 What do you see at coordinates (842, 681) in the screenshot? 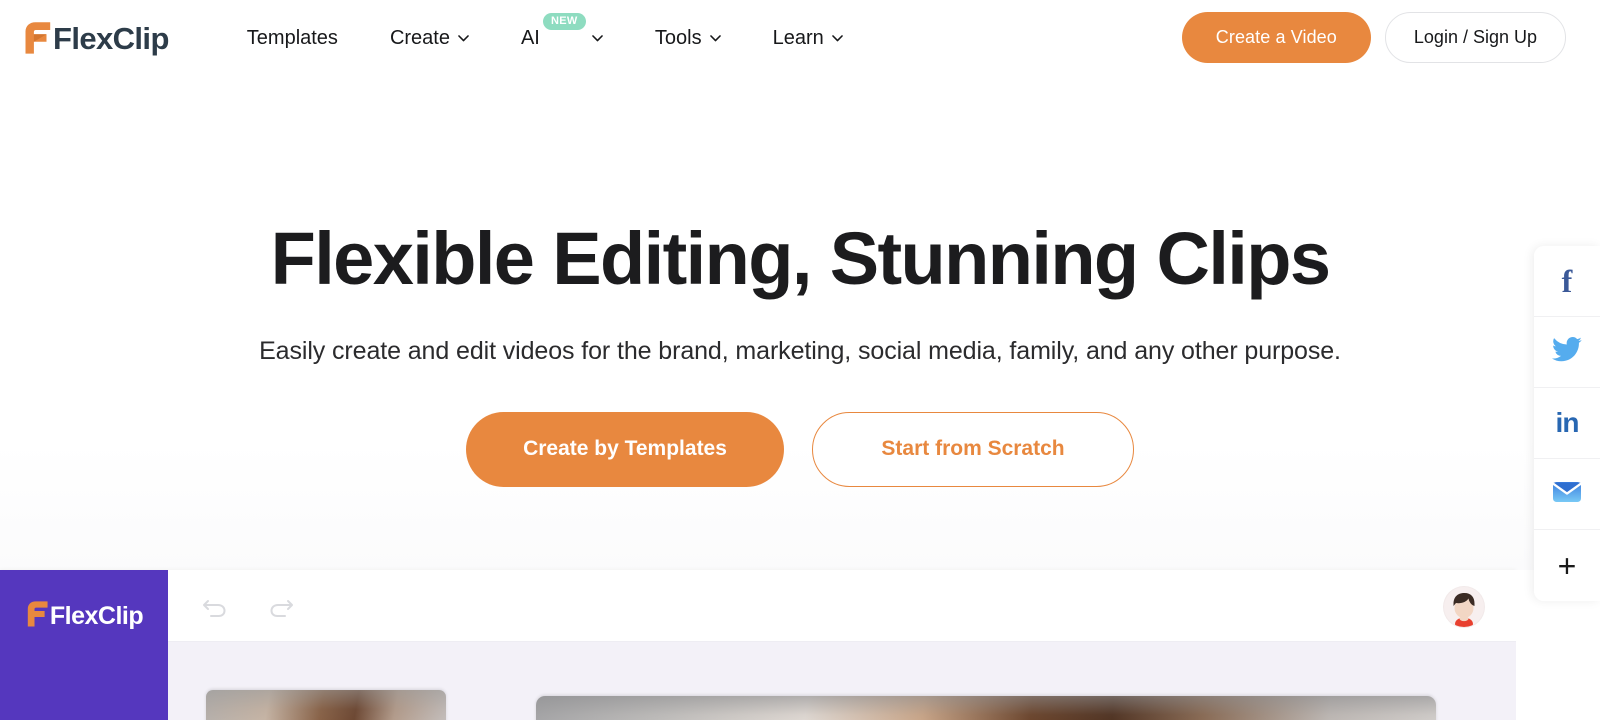
I see `editor-canvas` at bounding box center [842, 681].